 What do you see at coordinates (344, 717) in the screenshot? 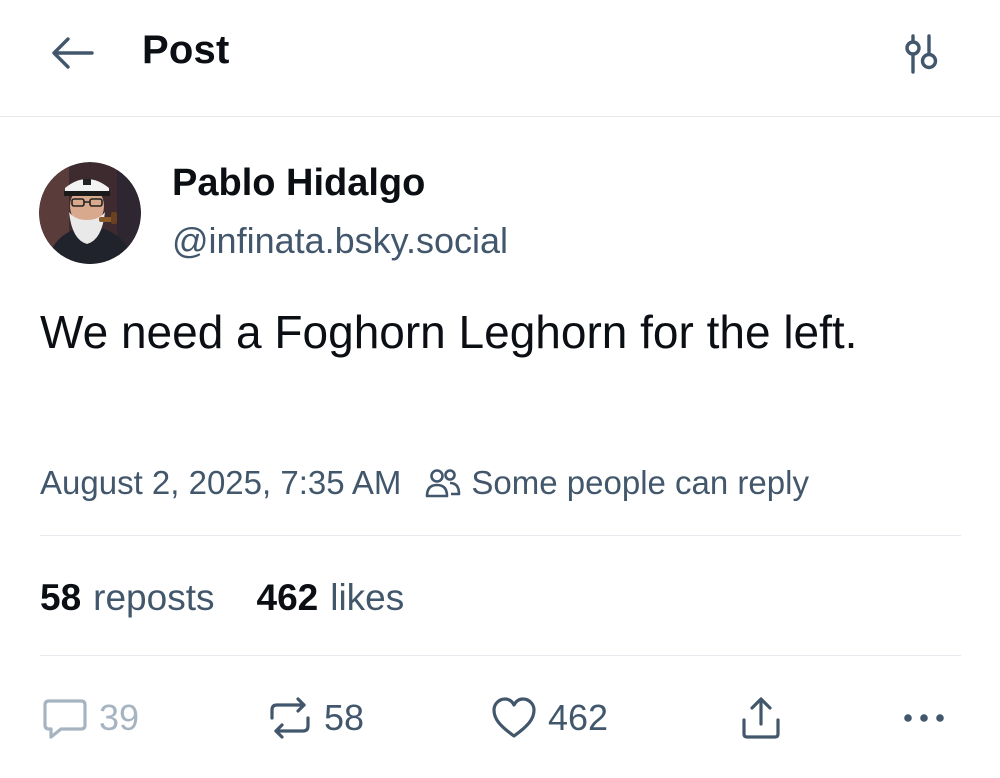
I see `repost-count: 58` at bounding box center [344, 717].